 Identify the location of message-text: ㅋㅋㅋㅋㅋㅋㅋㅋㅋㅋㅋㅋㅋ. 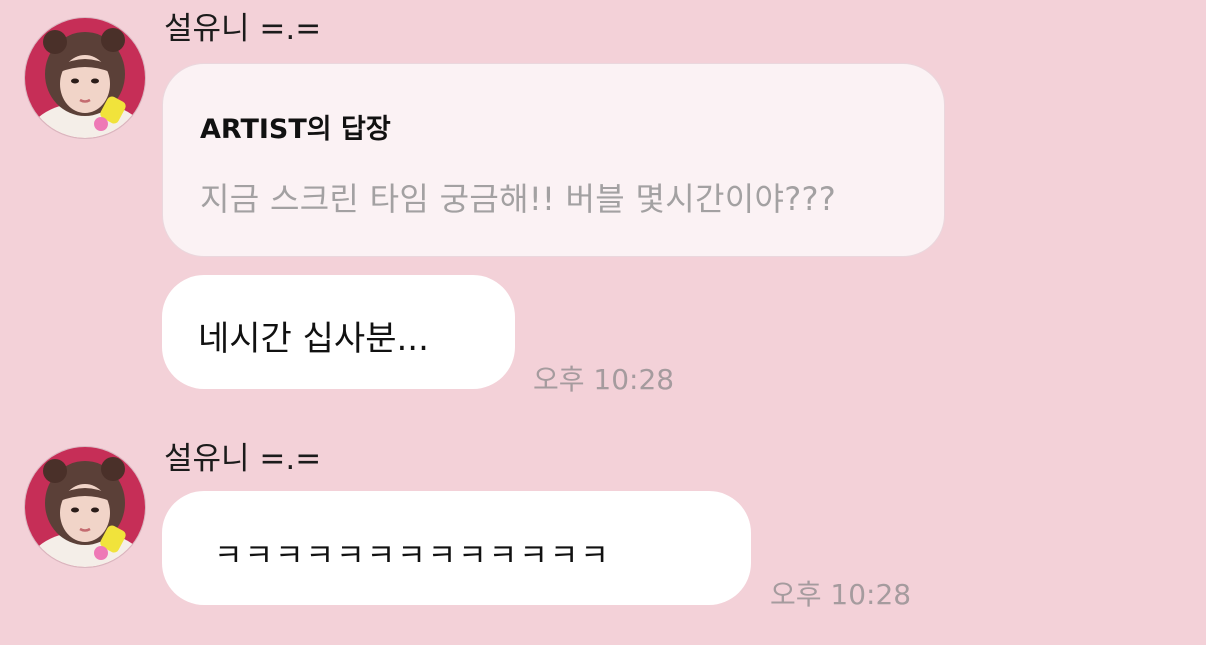
(412, 556).